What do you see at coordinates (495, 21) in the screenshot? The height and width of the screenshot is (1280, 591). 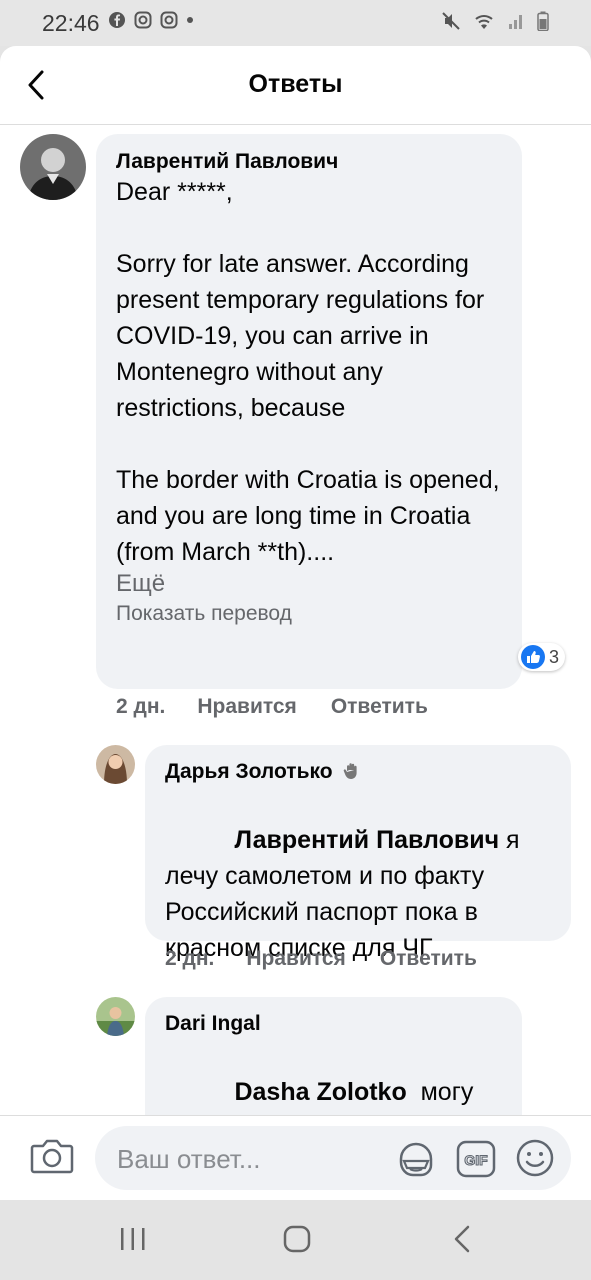 I see `system-status-icons` at bounding box center [495, 21].